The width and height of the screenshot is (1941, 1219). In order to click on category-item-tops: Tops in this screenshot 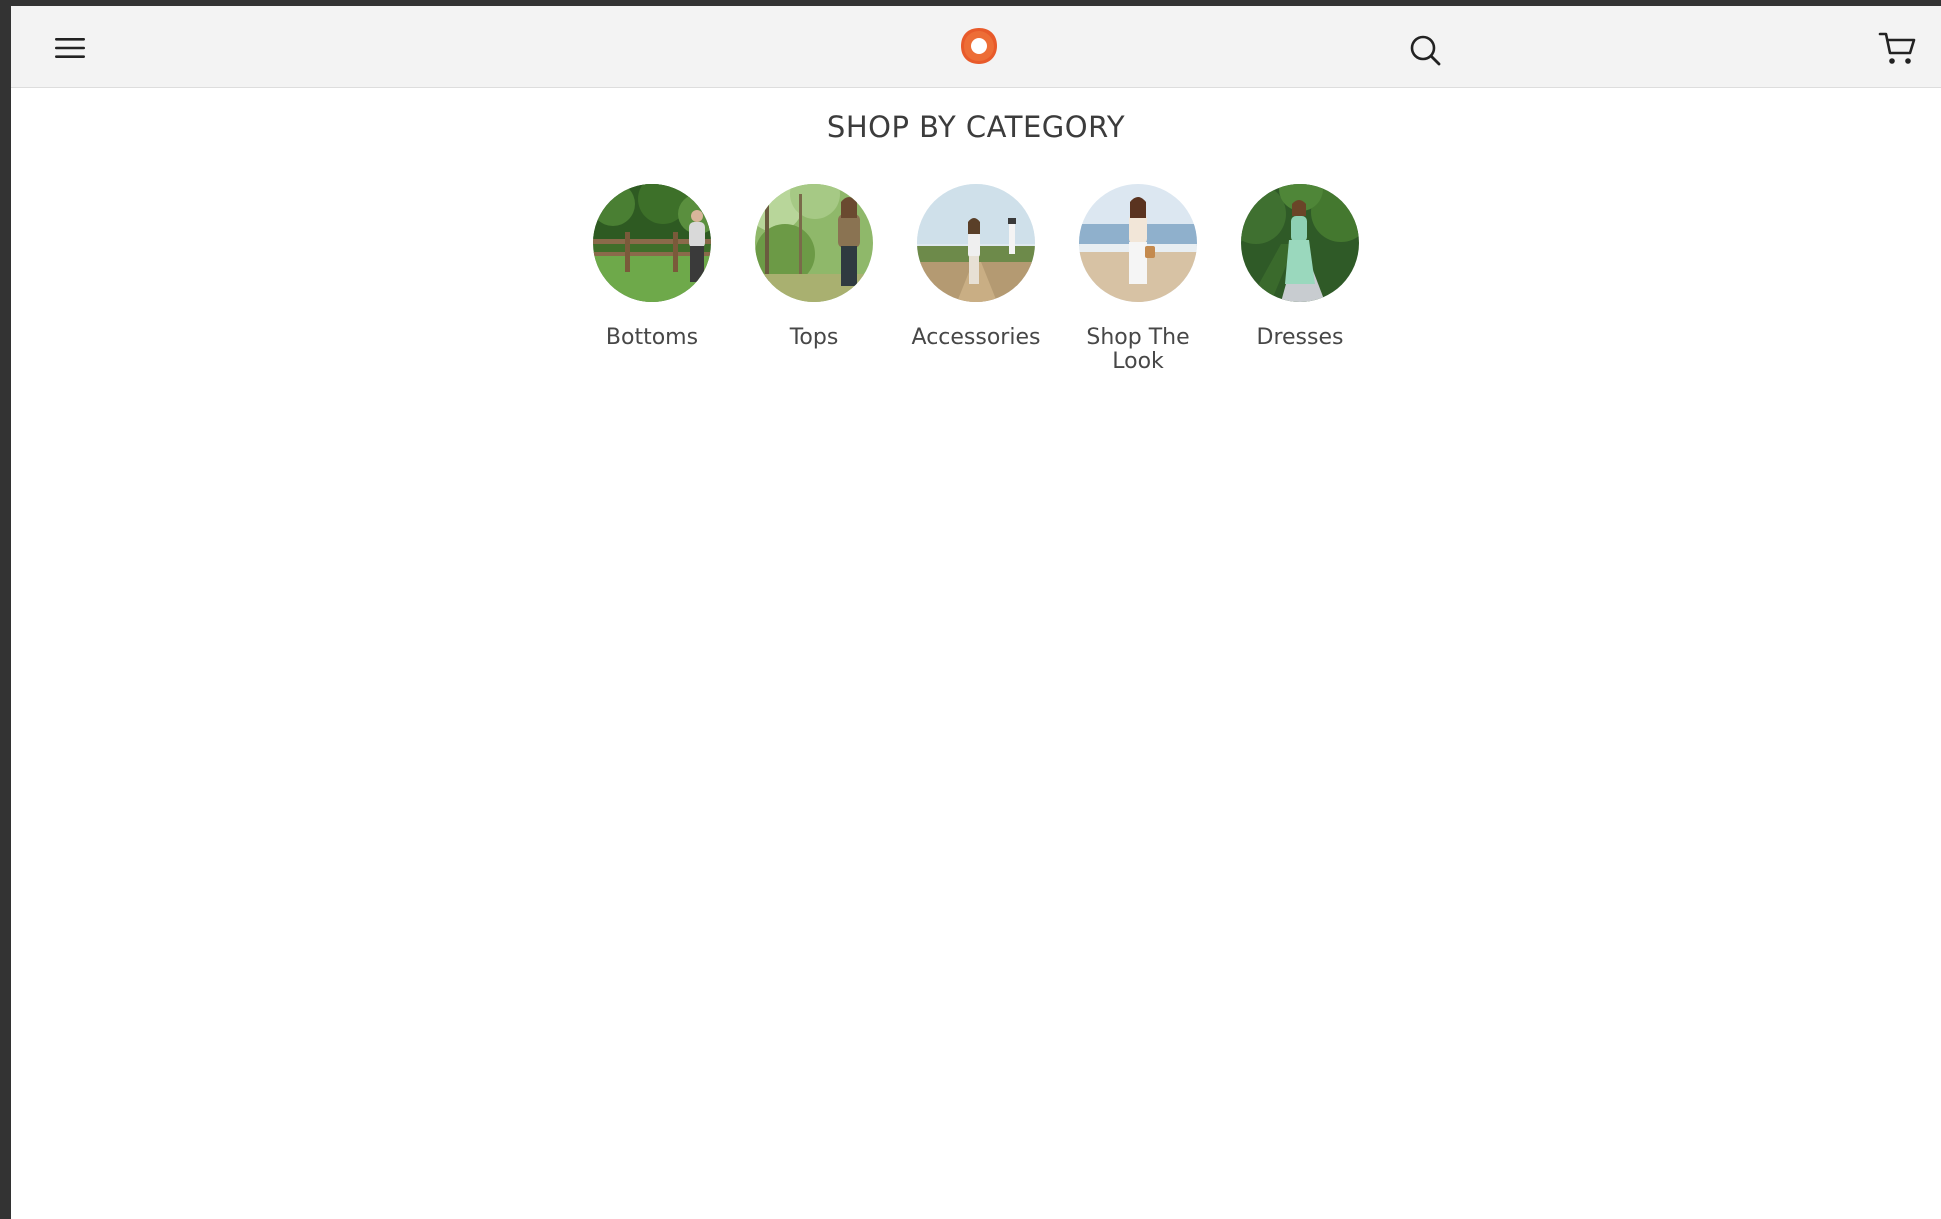, I will do `click(814, 279)`.